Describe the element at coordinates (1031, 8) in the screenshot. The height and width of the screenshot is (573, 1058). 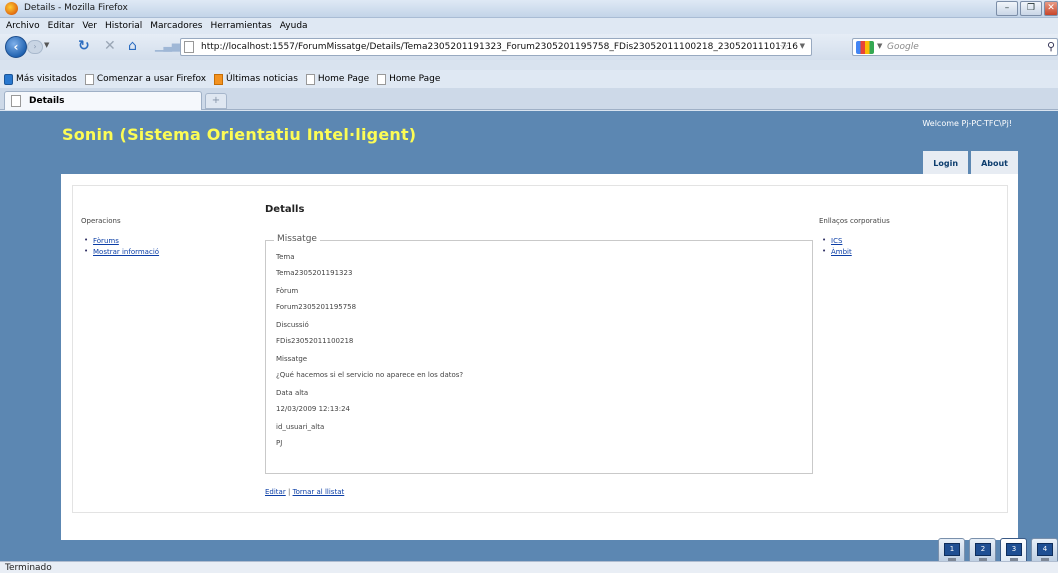
I see `restore-button: ❐` at that location.